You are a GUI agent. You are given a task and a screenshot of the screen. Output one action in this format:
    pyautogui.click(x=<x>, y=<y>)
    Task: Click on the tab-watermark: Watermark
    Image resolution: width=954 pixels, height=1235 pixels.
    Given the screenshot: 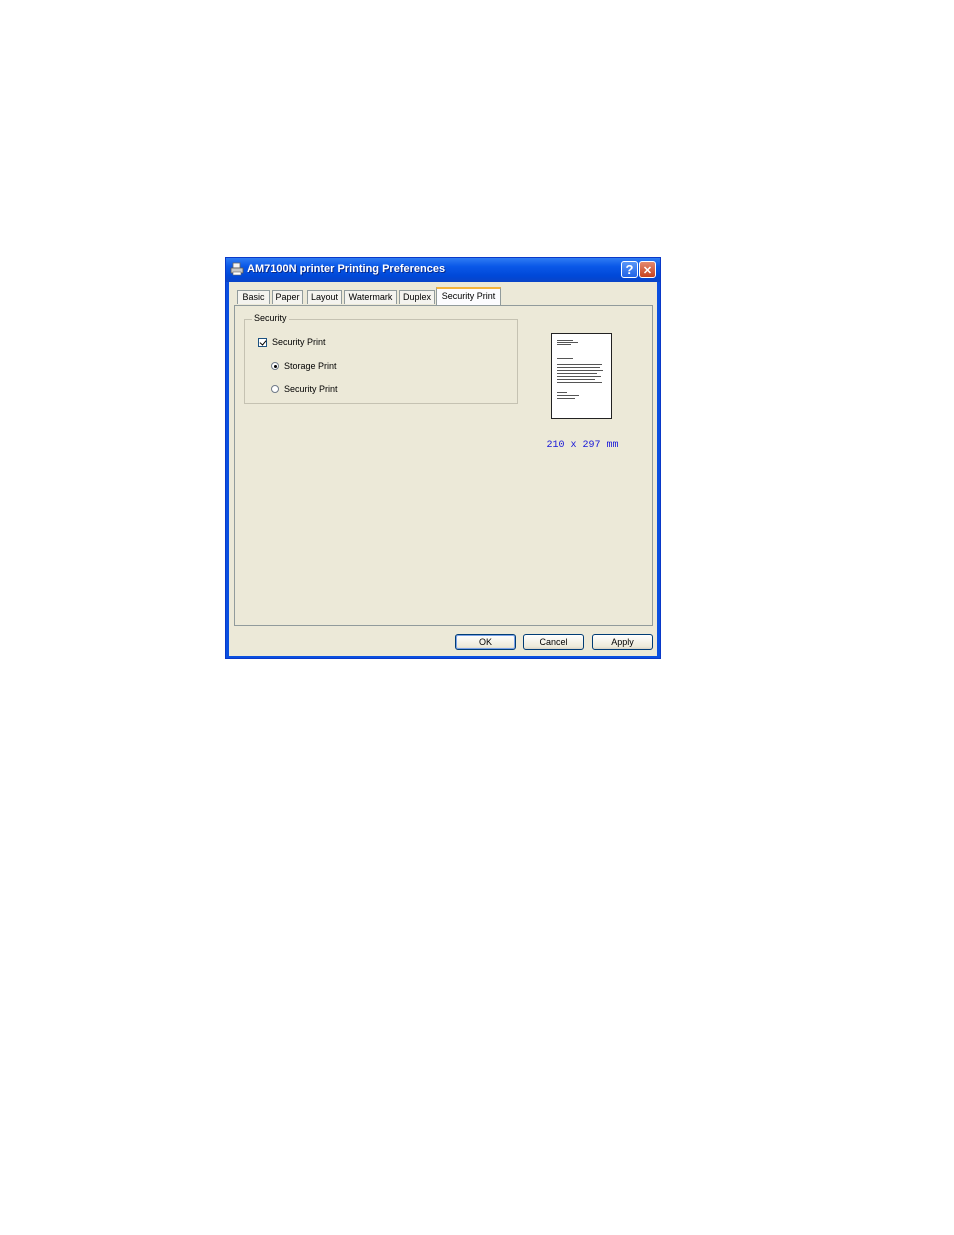 What is the action you would take?
    pyautogui.click(x=370, y=297)
    